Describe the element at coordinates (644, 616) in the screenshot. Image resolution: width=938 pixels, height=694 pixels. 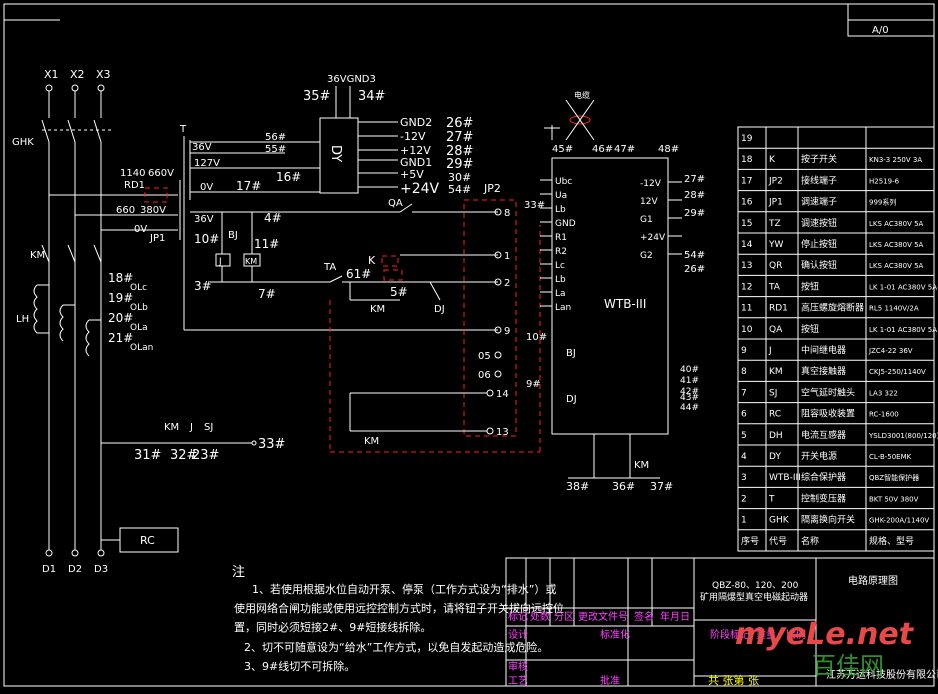
I see `tb-sign: 签名` at that location.